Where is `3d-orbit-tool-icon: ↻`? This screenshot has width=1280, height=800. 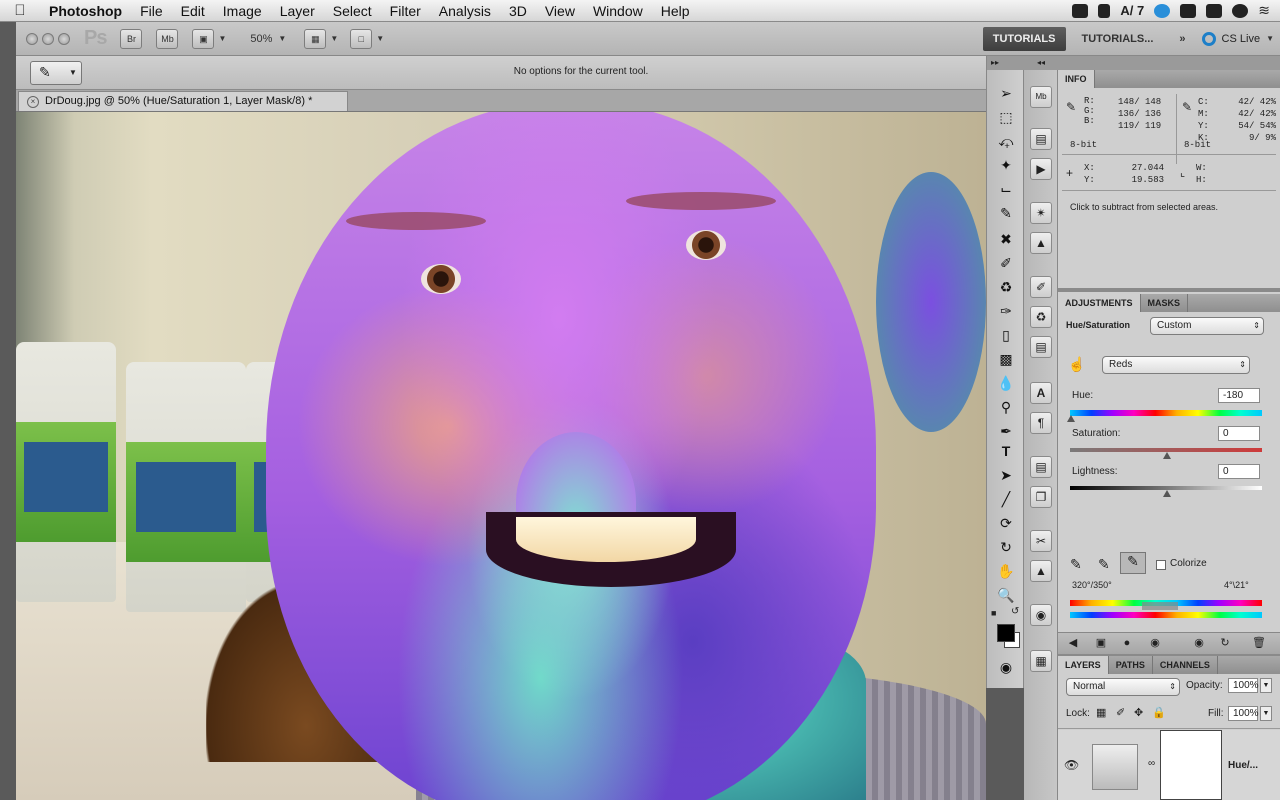 3d-orbit-tool-icon: ↻ is located at coordinates (1006, 547).